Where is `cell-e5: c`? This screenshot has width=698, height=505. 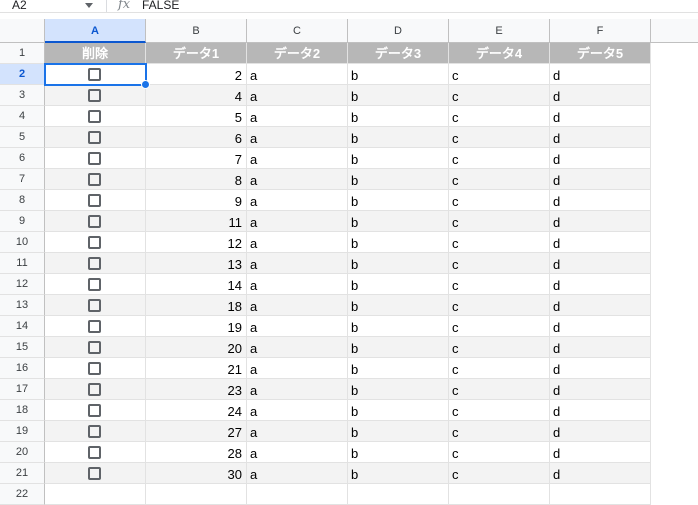
cell-e5: c is located at coordinates (499, 137).